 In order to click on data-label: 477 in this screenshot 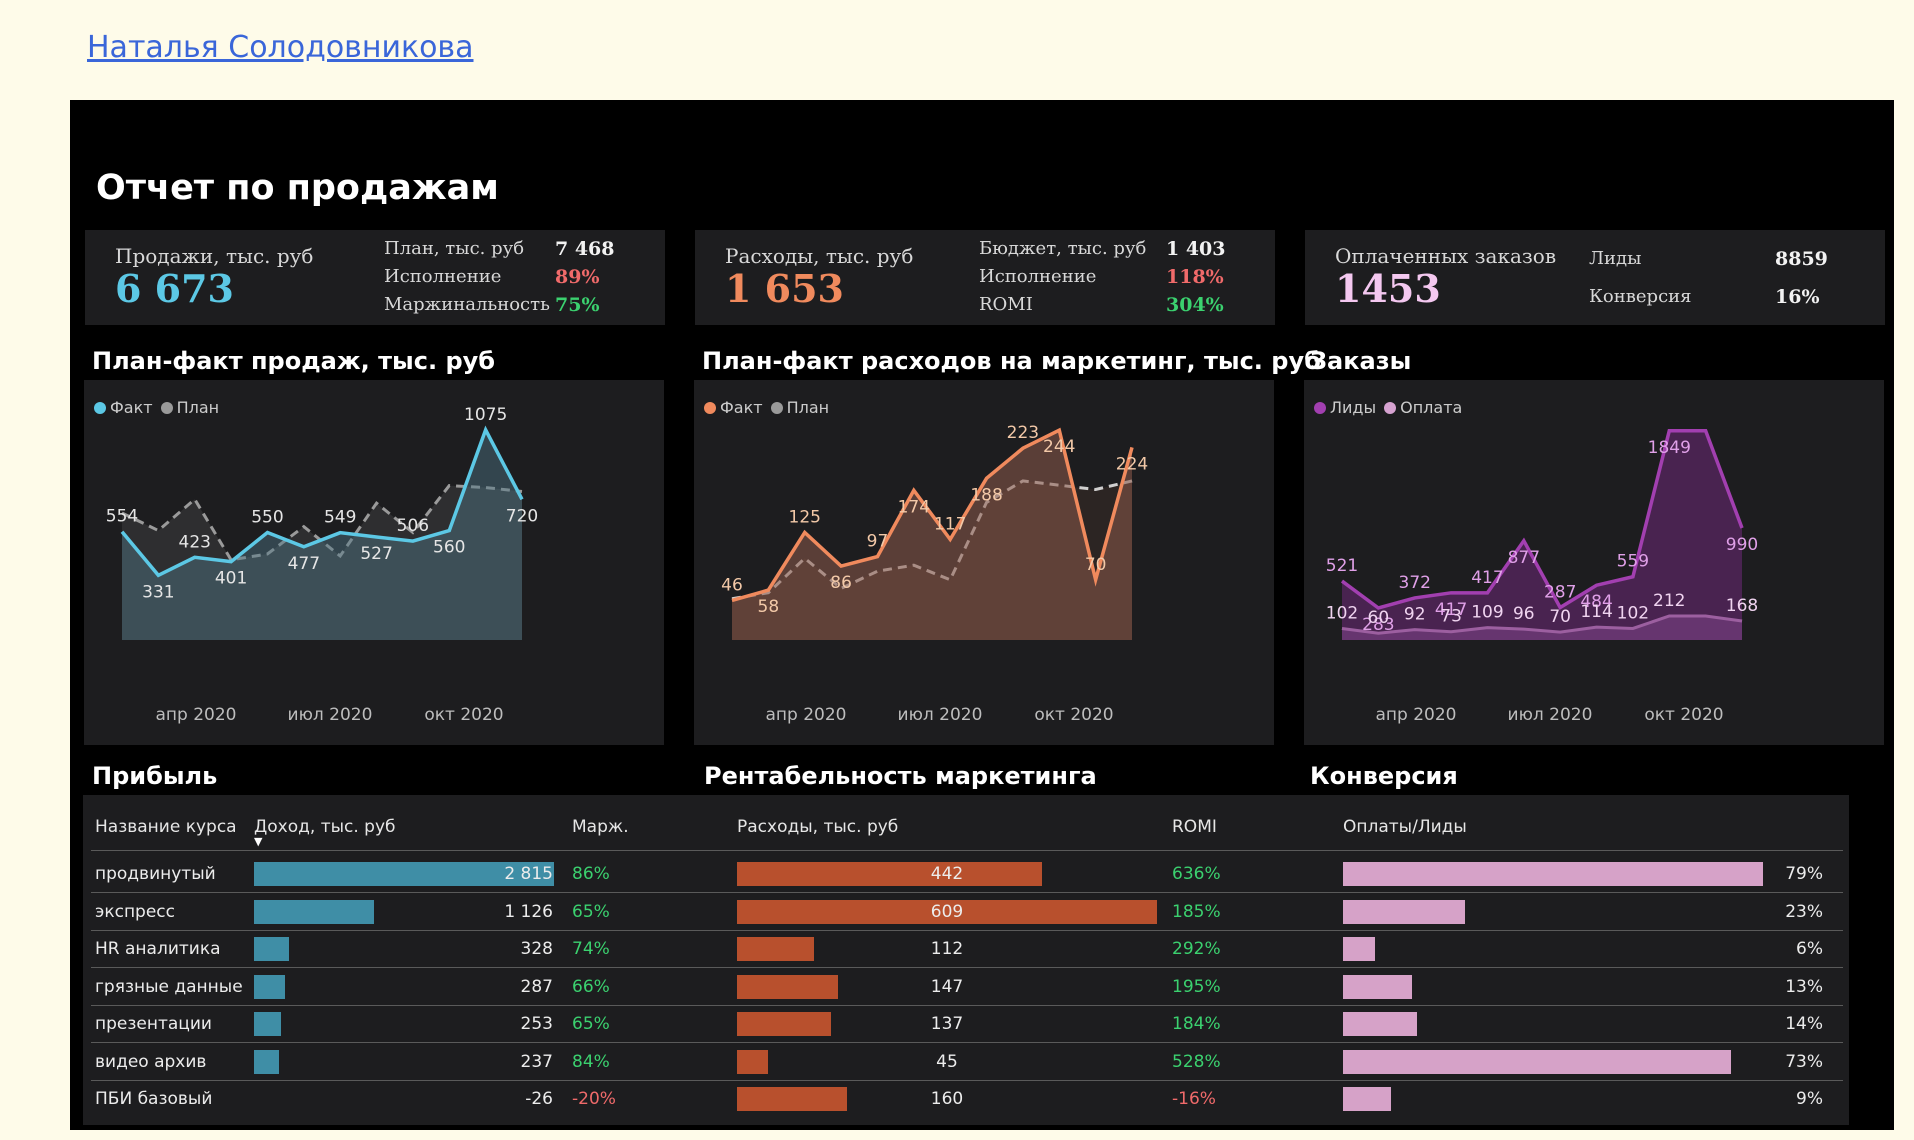, I will do `click(304, 564)`.